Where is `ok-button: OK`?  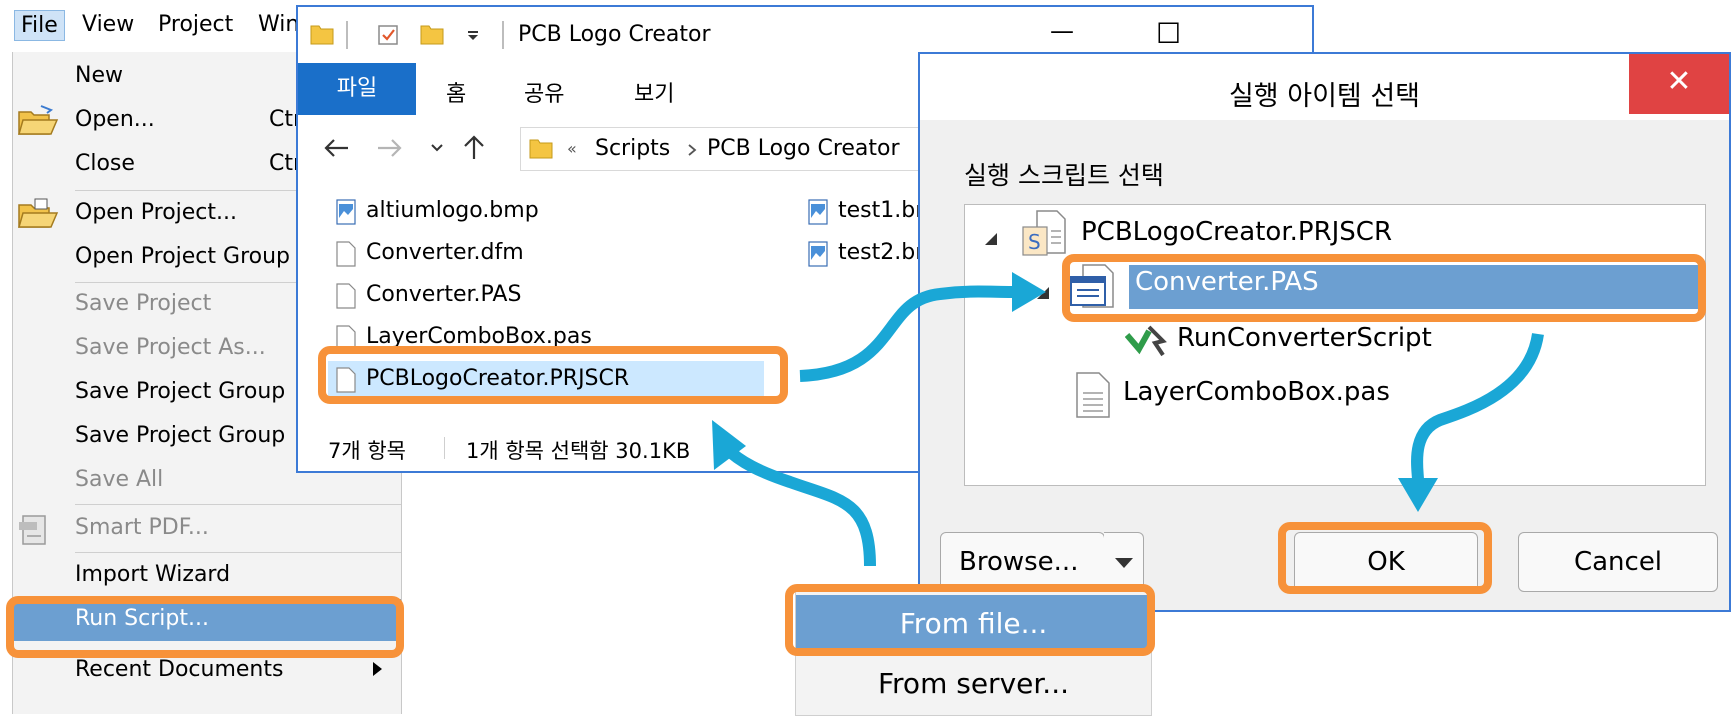
ok-button: OK is located at coordinates (1386, 562).